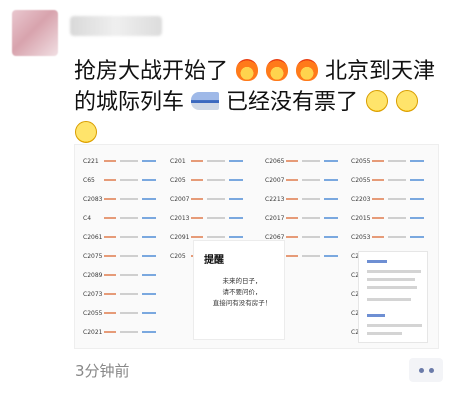  Describe the element at coordinates (124, 180) in the screenshot. I see `ticket-row: C65` at that location.